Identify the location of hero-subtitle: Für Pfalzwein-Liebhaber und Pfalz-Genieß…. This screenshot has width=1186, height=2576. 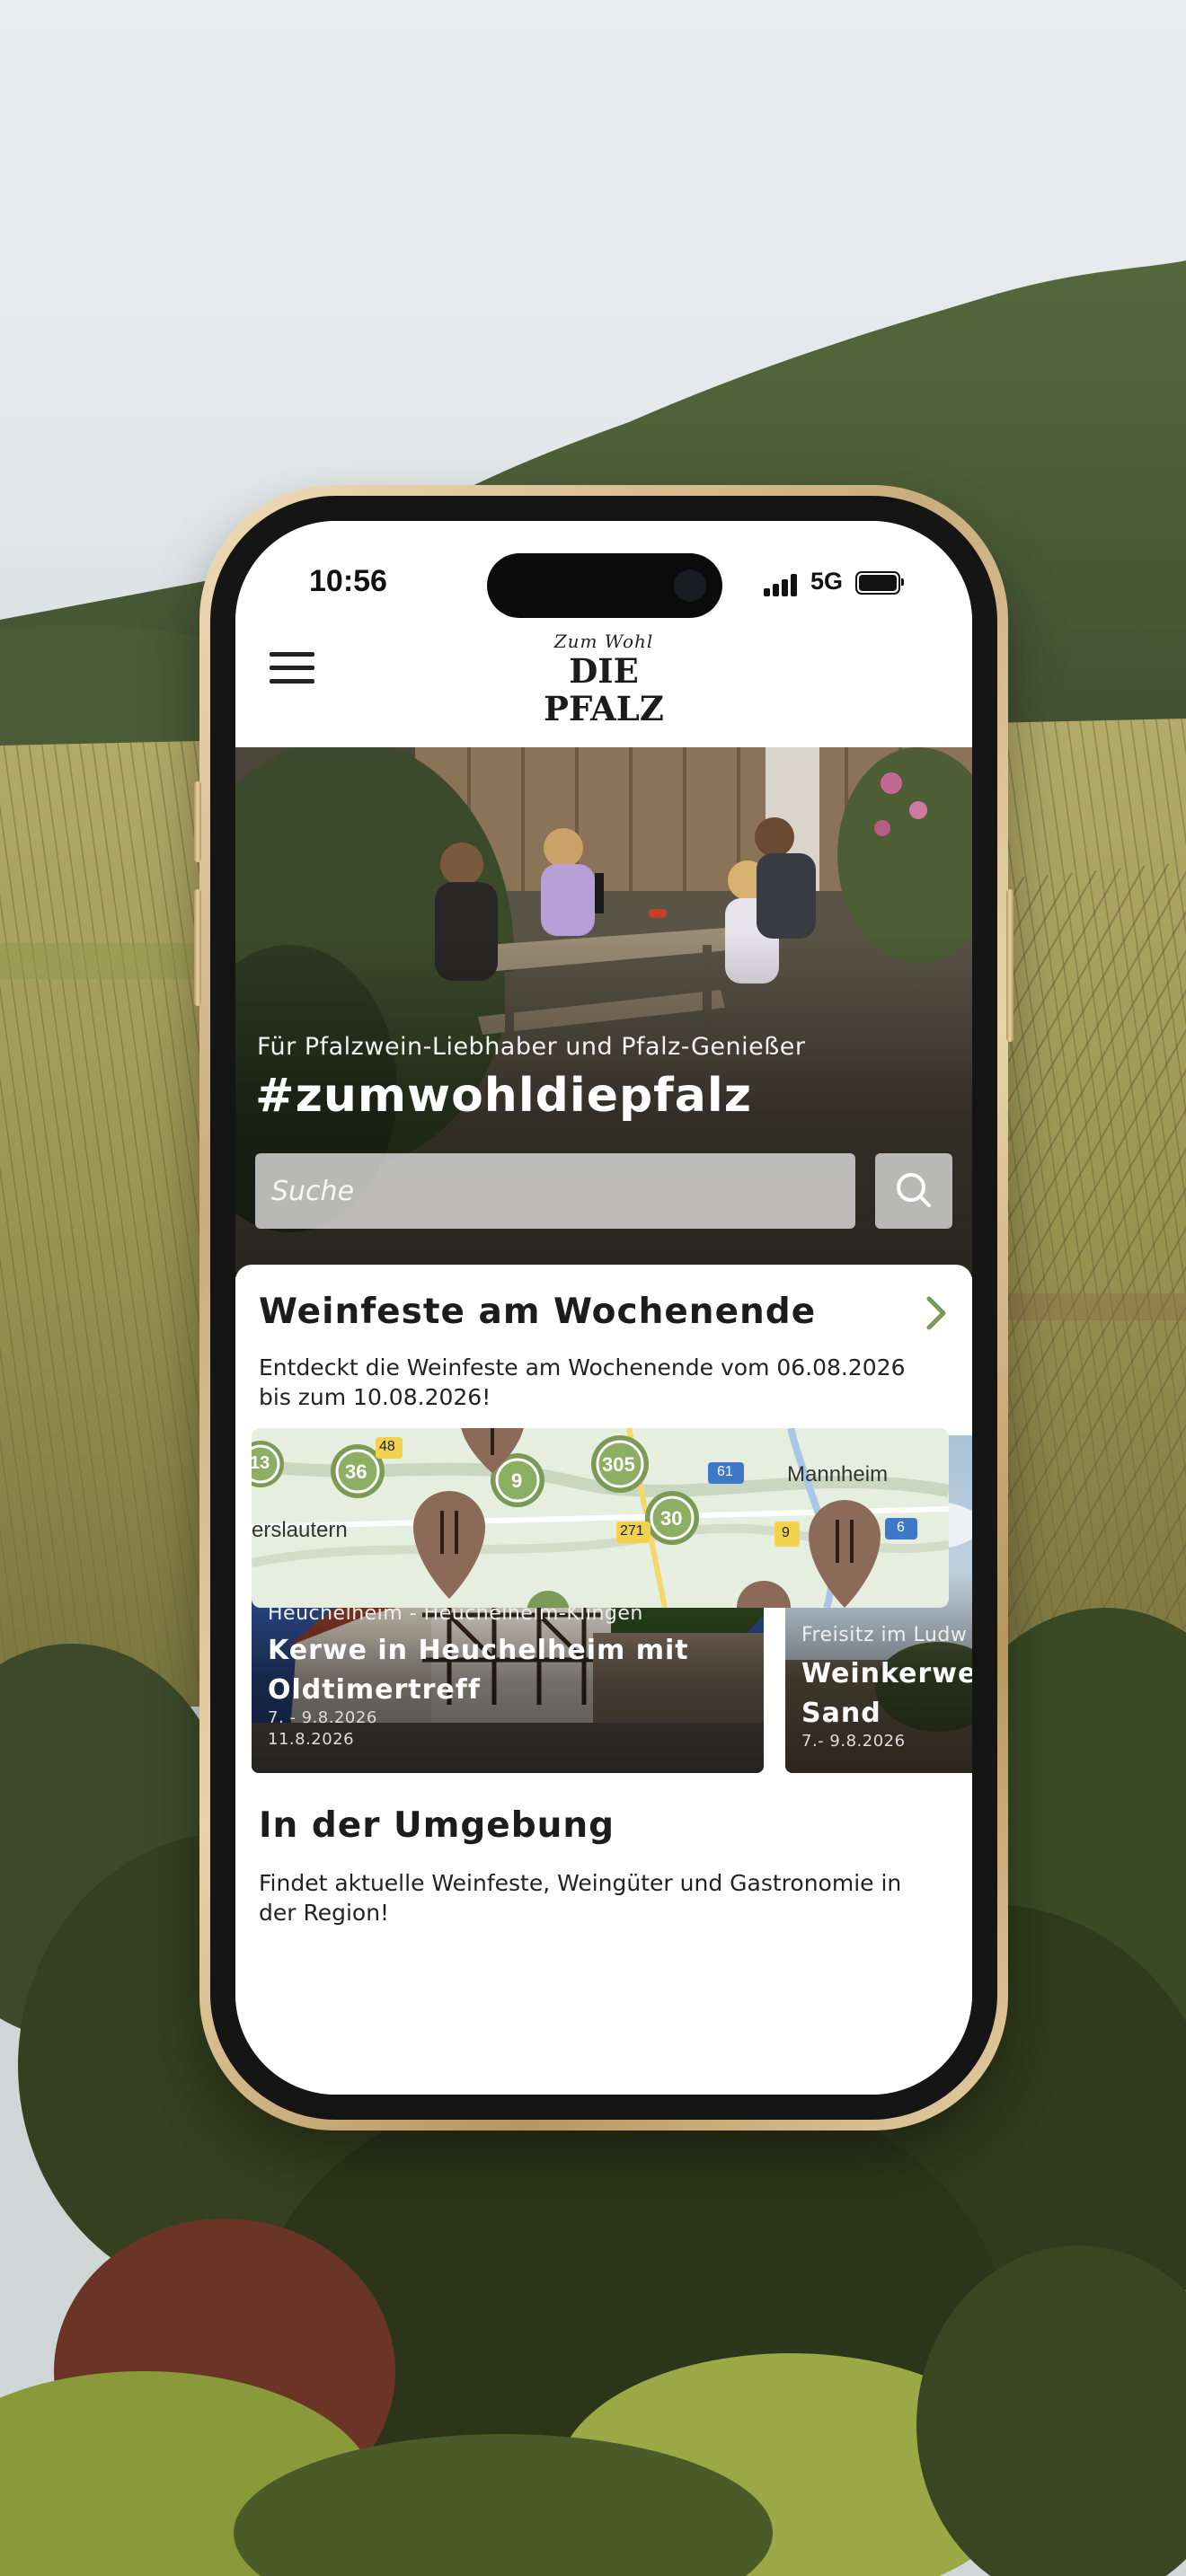
(531, 1047).